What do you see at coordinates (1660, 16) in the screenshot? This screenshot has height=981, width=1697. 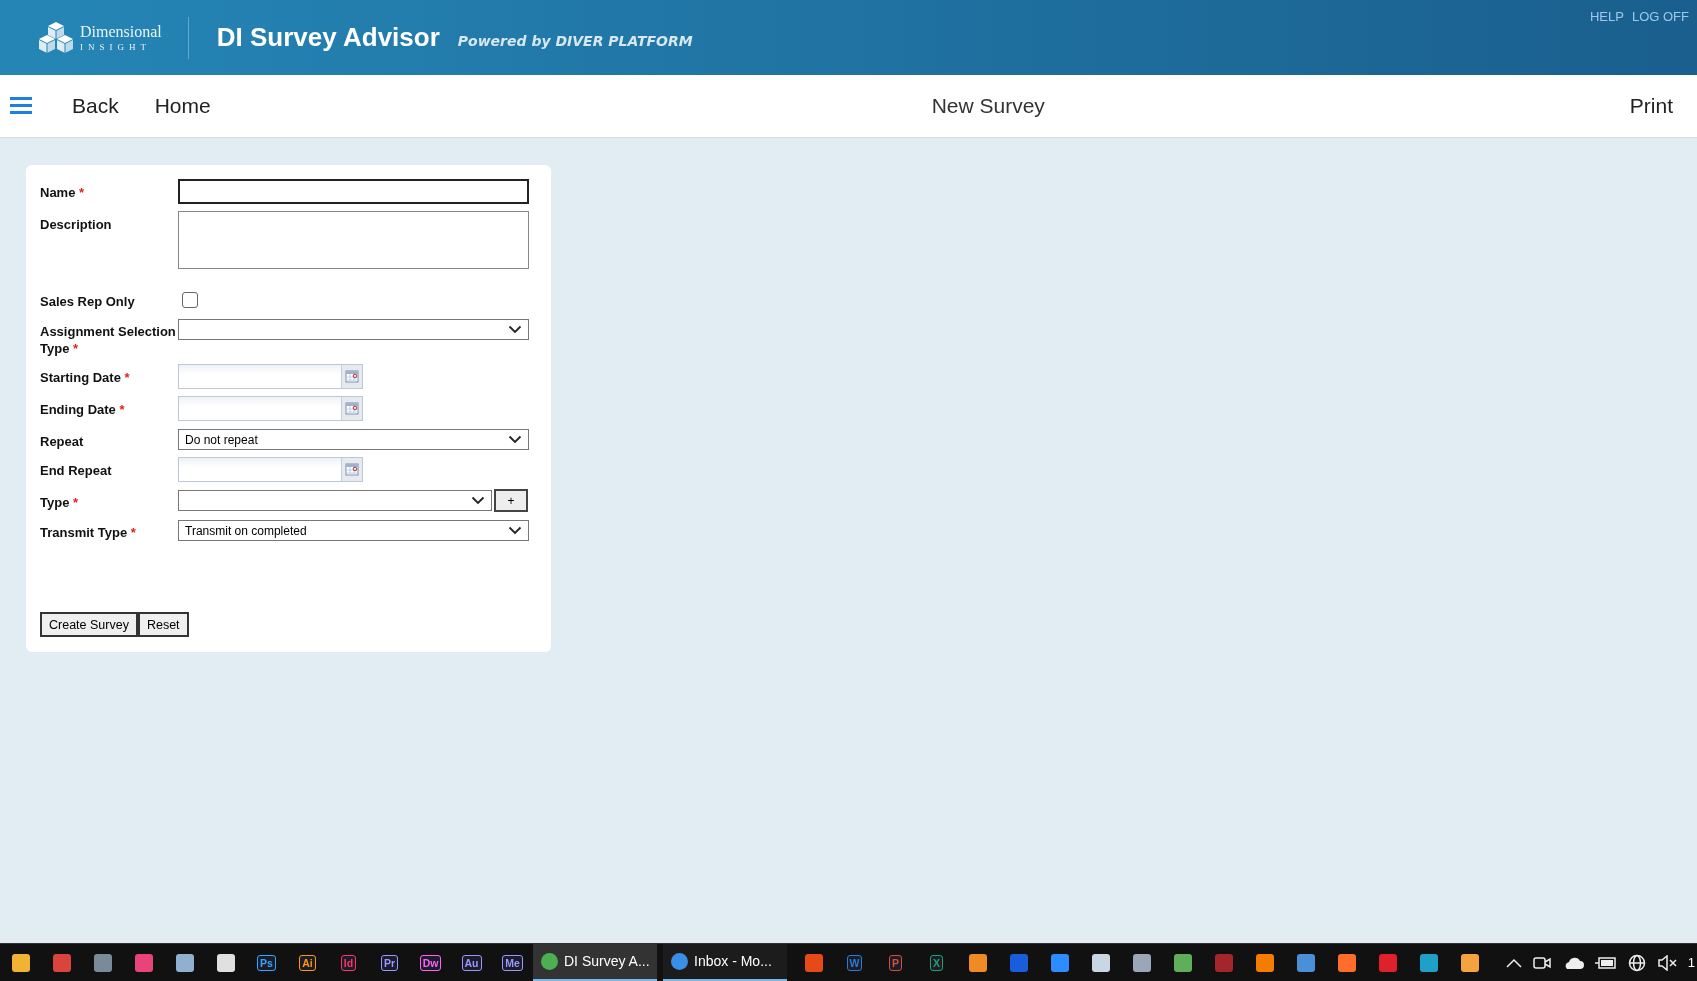 I see `header-link: LOG OFF` at bounding box center [1660, 16].